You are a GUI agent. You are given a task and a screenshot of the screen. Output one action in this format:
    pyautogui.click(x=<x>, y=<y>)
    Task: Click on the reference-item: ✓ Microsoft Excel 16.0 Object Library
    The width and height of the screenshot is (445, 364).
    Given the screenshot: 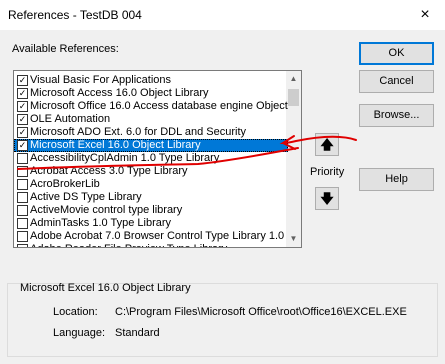 What is the action you would take?
    pyautogui.click(x=151, y=145)
    